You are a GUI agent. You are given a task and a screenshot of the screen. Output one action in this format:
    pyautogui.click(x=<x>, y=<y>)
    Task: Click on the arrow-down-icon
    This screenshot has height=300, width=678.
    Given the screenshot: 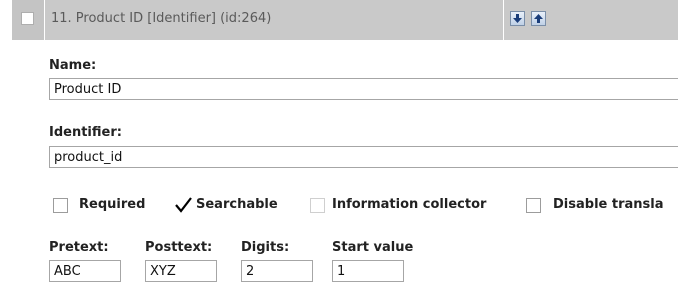 What is the action you would take?
    pyautogui.click(x=517, y=18)
    